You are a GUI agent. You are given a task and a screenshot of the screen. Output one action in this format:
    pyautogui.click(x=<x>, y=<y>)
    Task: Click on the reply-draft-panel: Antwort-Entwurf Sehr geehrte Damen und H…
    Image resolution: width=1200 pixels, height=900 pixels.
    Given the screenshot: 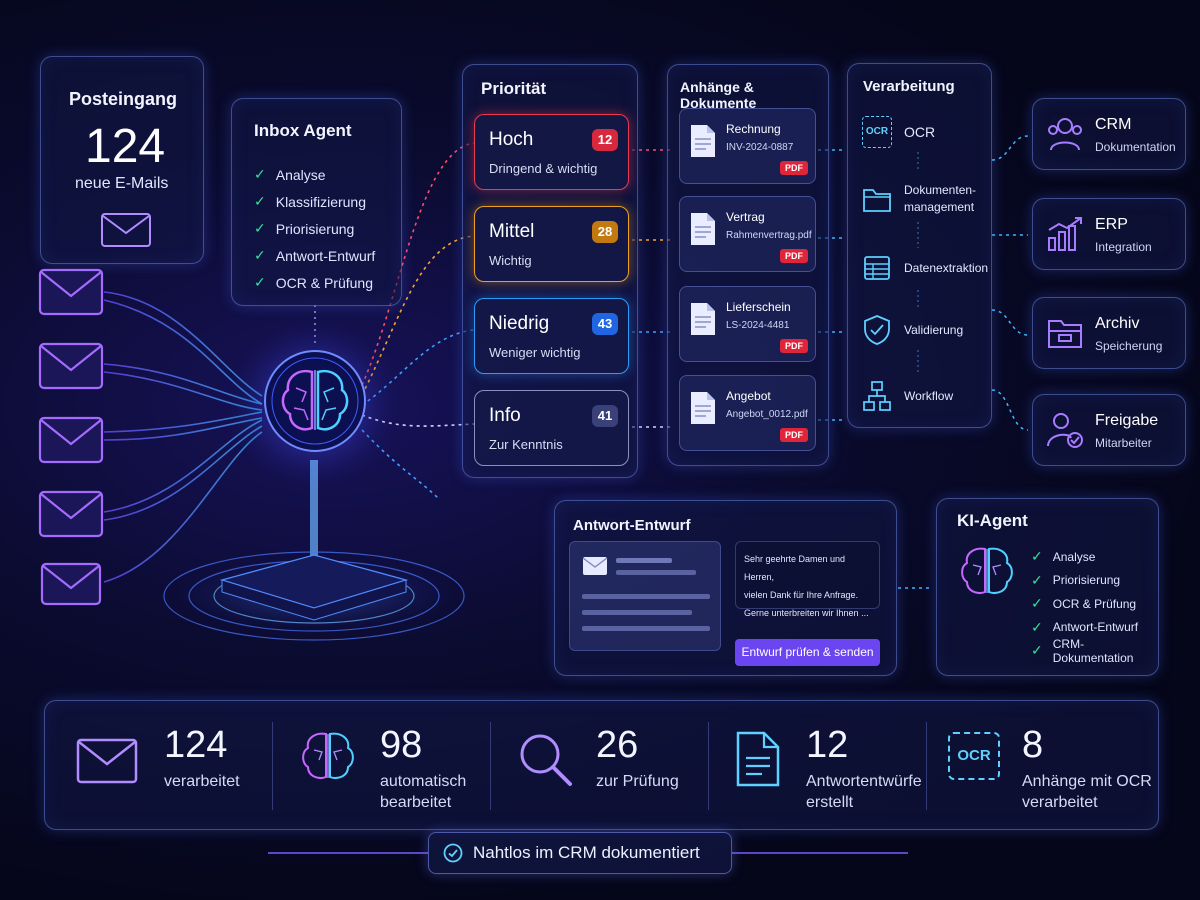 What is the action you would take?
    pyautogui.click(x=725, y=588)
    